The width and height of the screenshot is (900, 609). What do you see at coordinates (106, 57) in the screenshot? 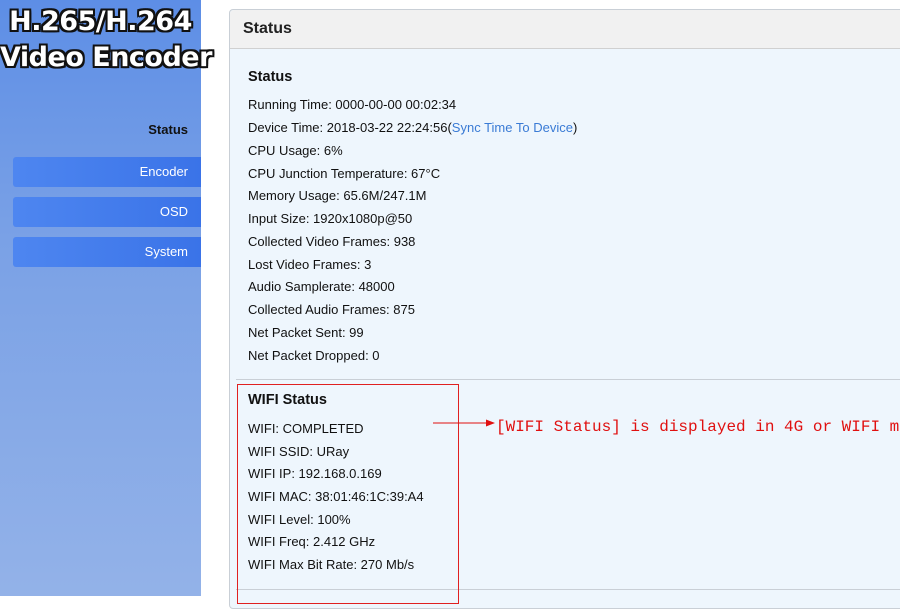
I see `logo-line-2: Video Encoder` at bounding box center [106, 57].